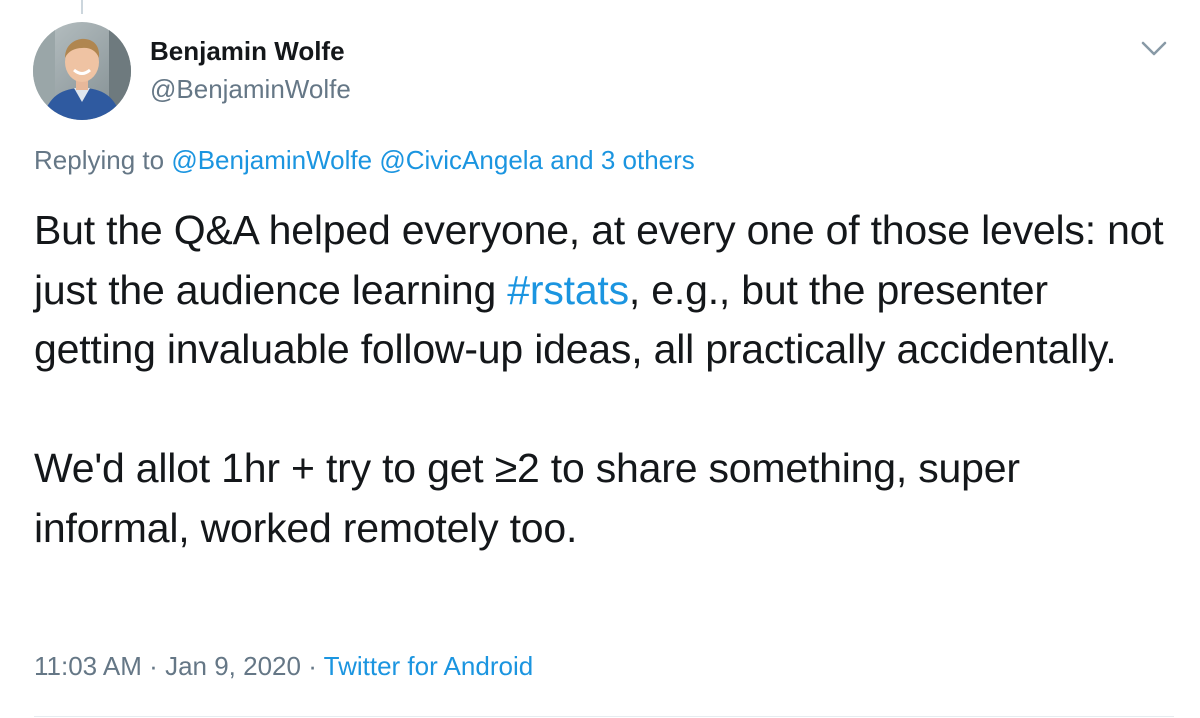  Describe the element at coordinates (250, 89) in the screenshot. I see `author-handle: @BenjaminWolfe` at that location.